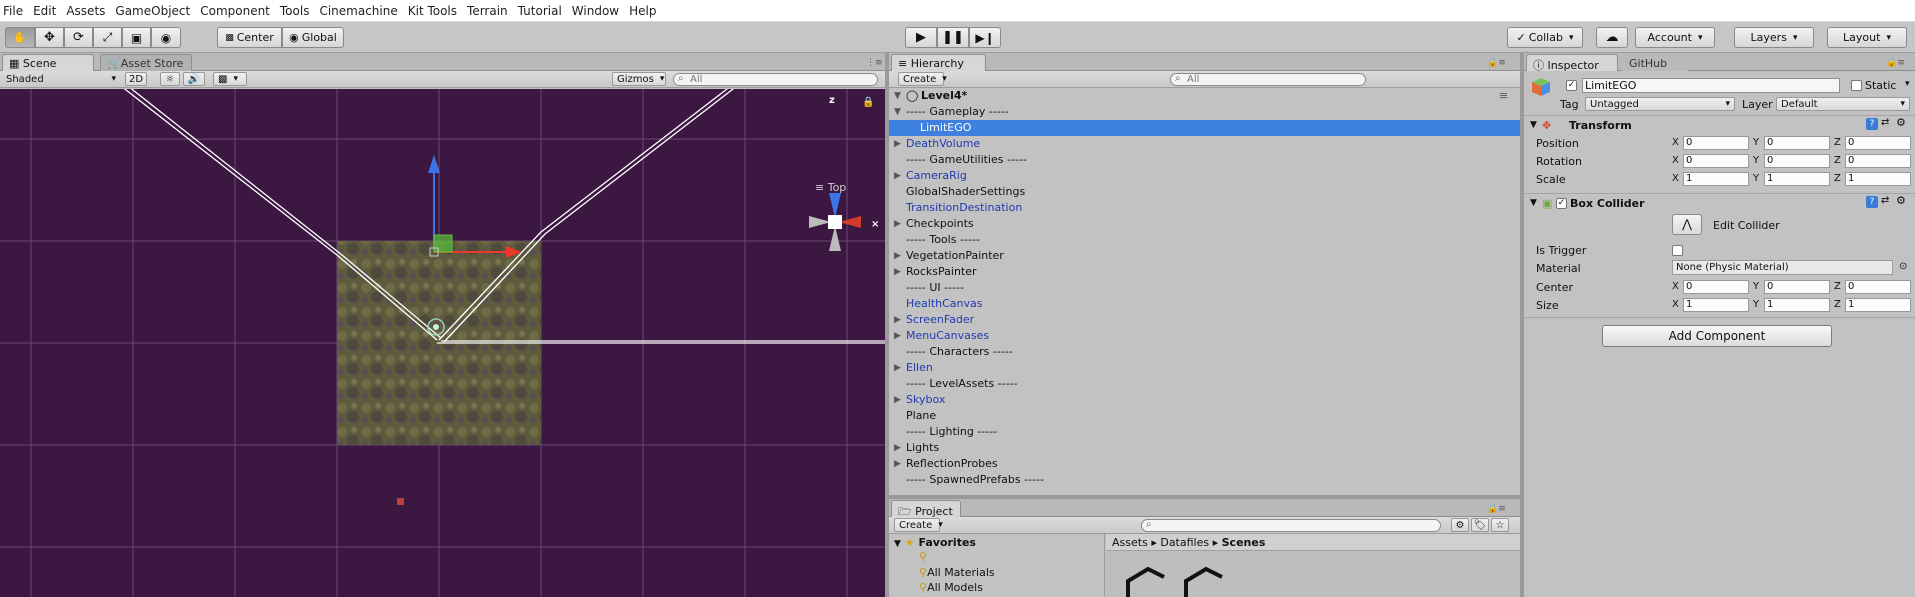 Image resolution: width=1915 pixels, height=597 pixels. I want to click on hierarchy-item: Plane, so click(1204, 416).